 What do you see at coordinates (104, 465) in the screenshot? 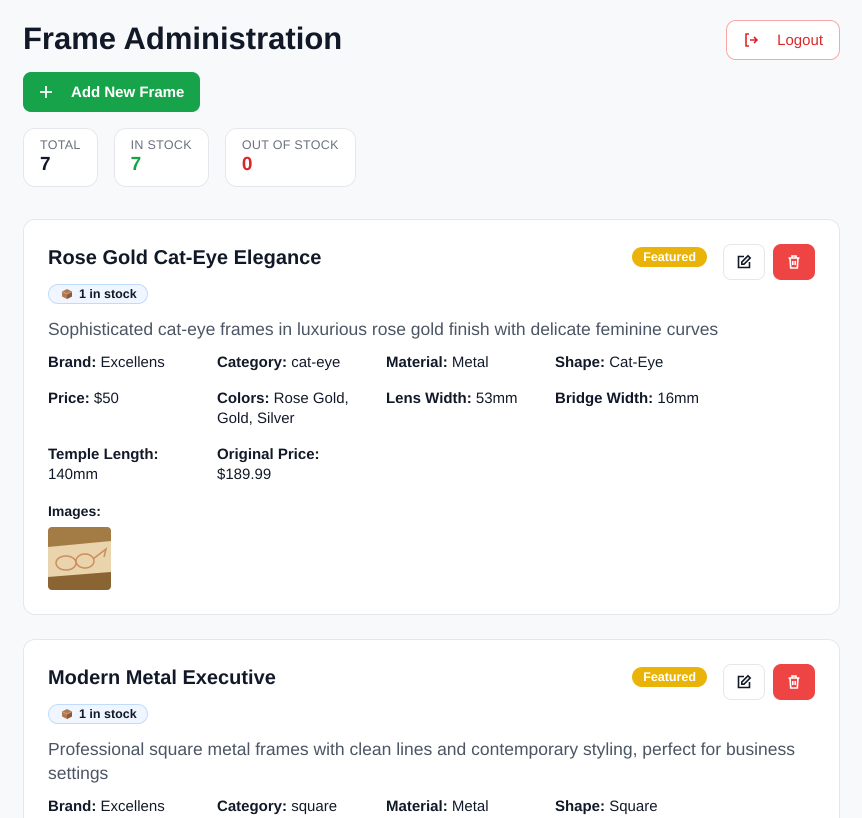
I see `detail-text: Temple Length: 140mm` at bounding box center [104, 465].